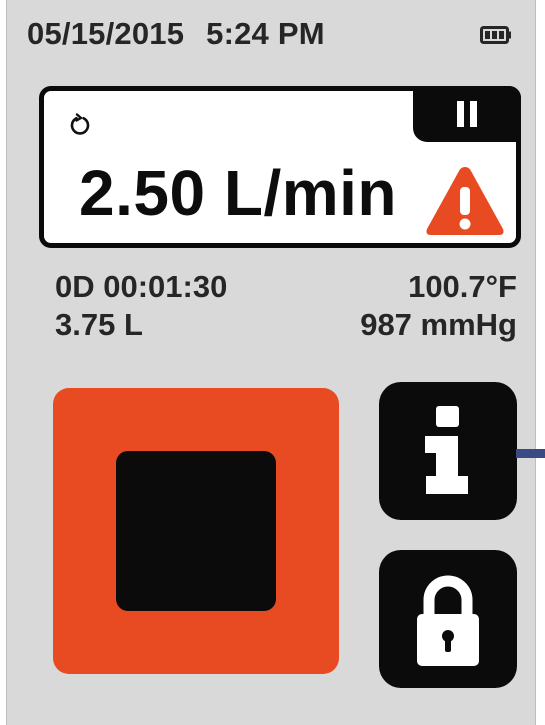 The height and width of the screenshot is (725, 545). Describe the element at coordinates (465, 201) in the screenshot. I see `warning-icon` at that location.